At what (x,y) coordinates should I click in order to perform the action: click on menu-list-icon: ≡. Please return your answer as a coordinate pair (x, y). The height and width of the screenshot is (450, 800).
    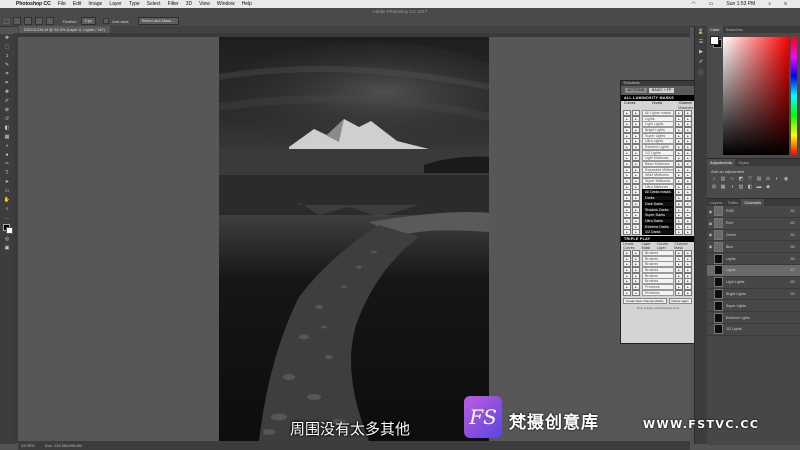
    Looking at the image, I should click on (785, 4).